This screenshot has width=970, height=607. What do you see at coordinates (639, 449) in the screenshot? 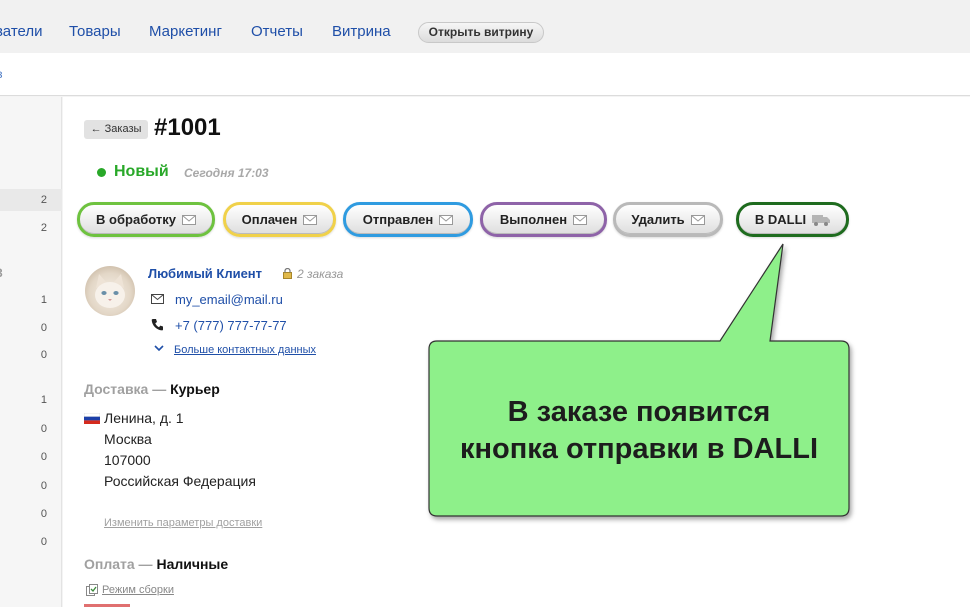
I see `callout-line: кнопка отправки в DALLI` at bounding box center [639, 449].